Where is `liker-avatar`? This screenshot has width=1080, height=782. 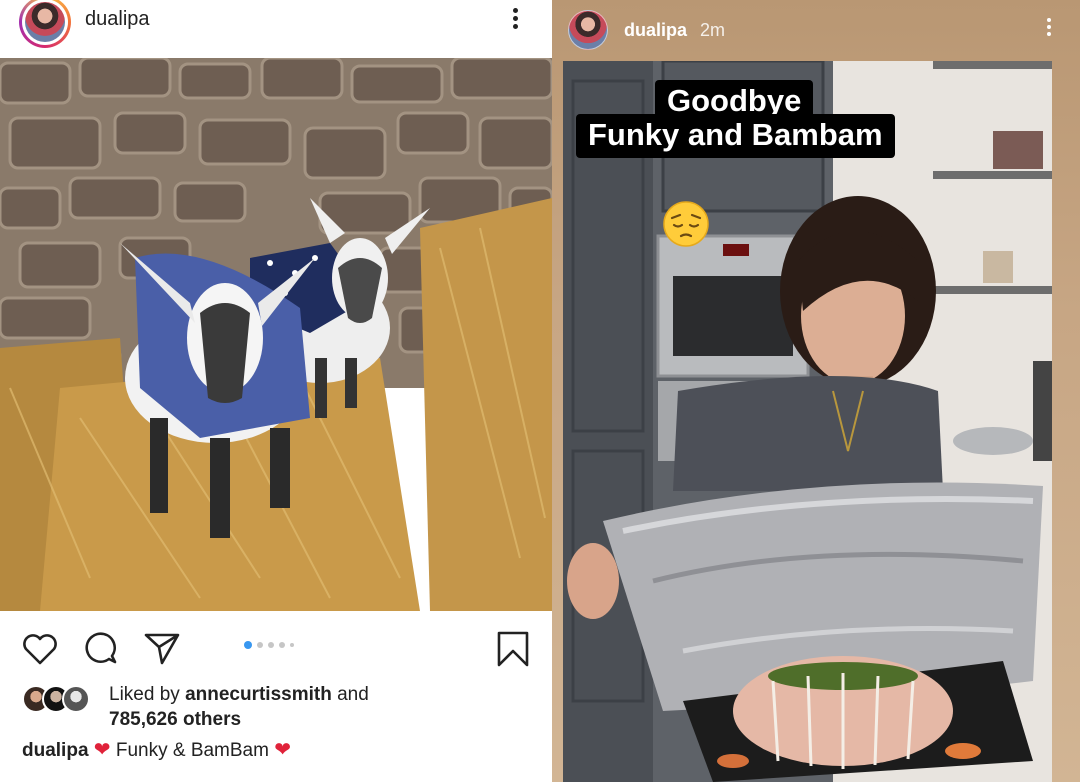
liker-avatar is located at coordinates (76, 699).